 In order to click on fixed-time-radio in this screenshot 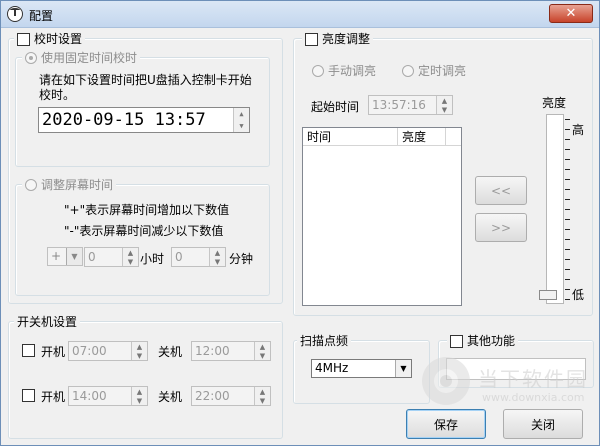, I will do `click(31, 58)`.